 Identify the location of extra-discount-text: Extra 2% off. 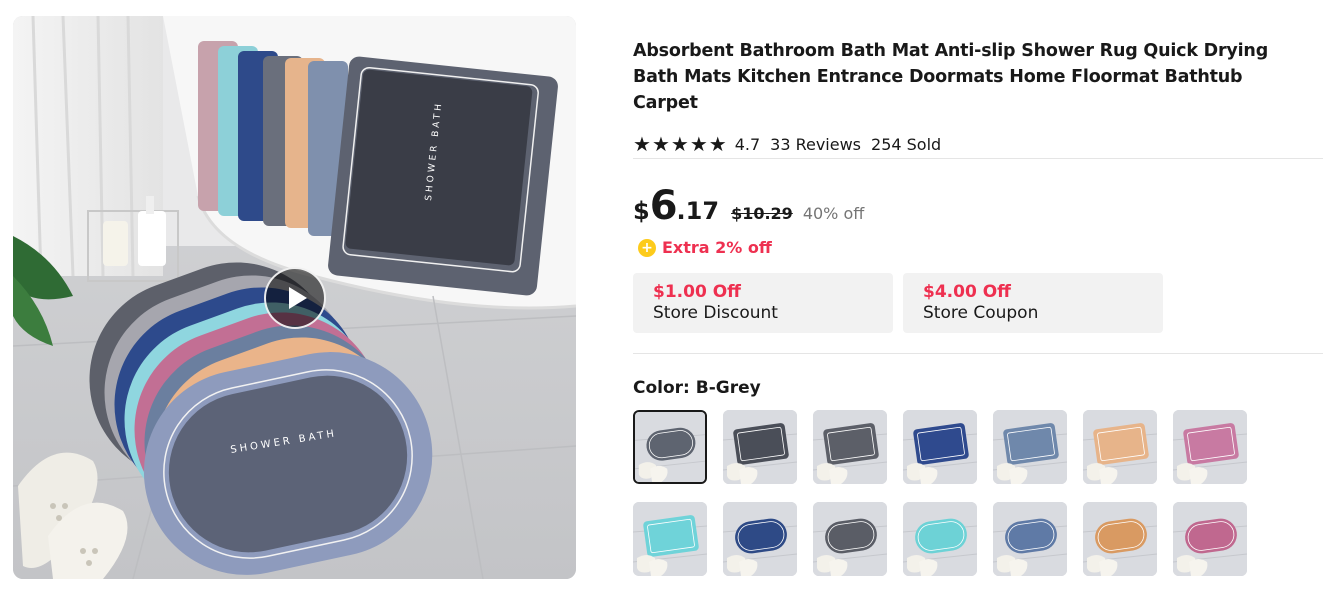
(717, 247).